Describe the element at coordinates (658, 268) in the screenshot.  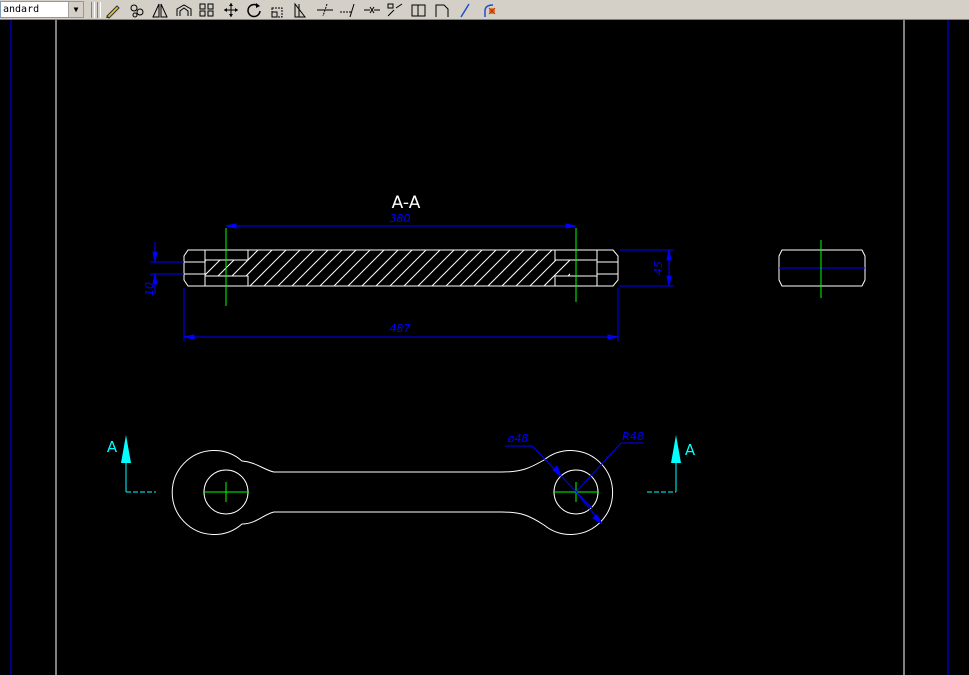
I see `dimension-45-label: 45` at that location.